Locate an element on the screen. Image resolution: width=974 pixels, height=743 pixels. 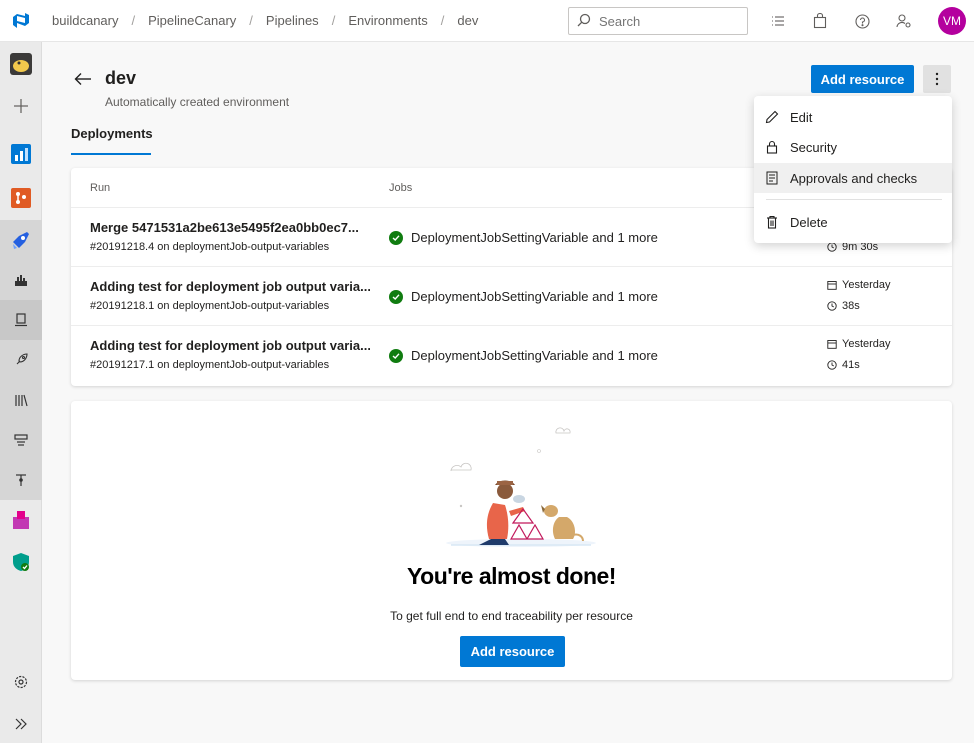
azure-devops-logo-icon is located at coordinates (21, 21).